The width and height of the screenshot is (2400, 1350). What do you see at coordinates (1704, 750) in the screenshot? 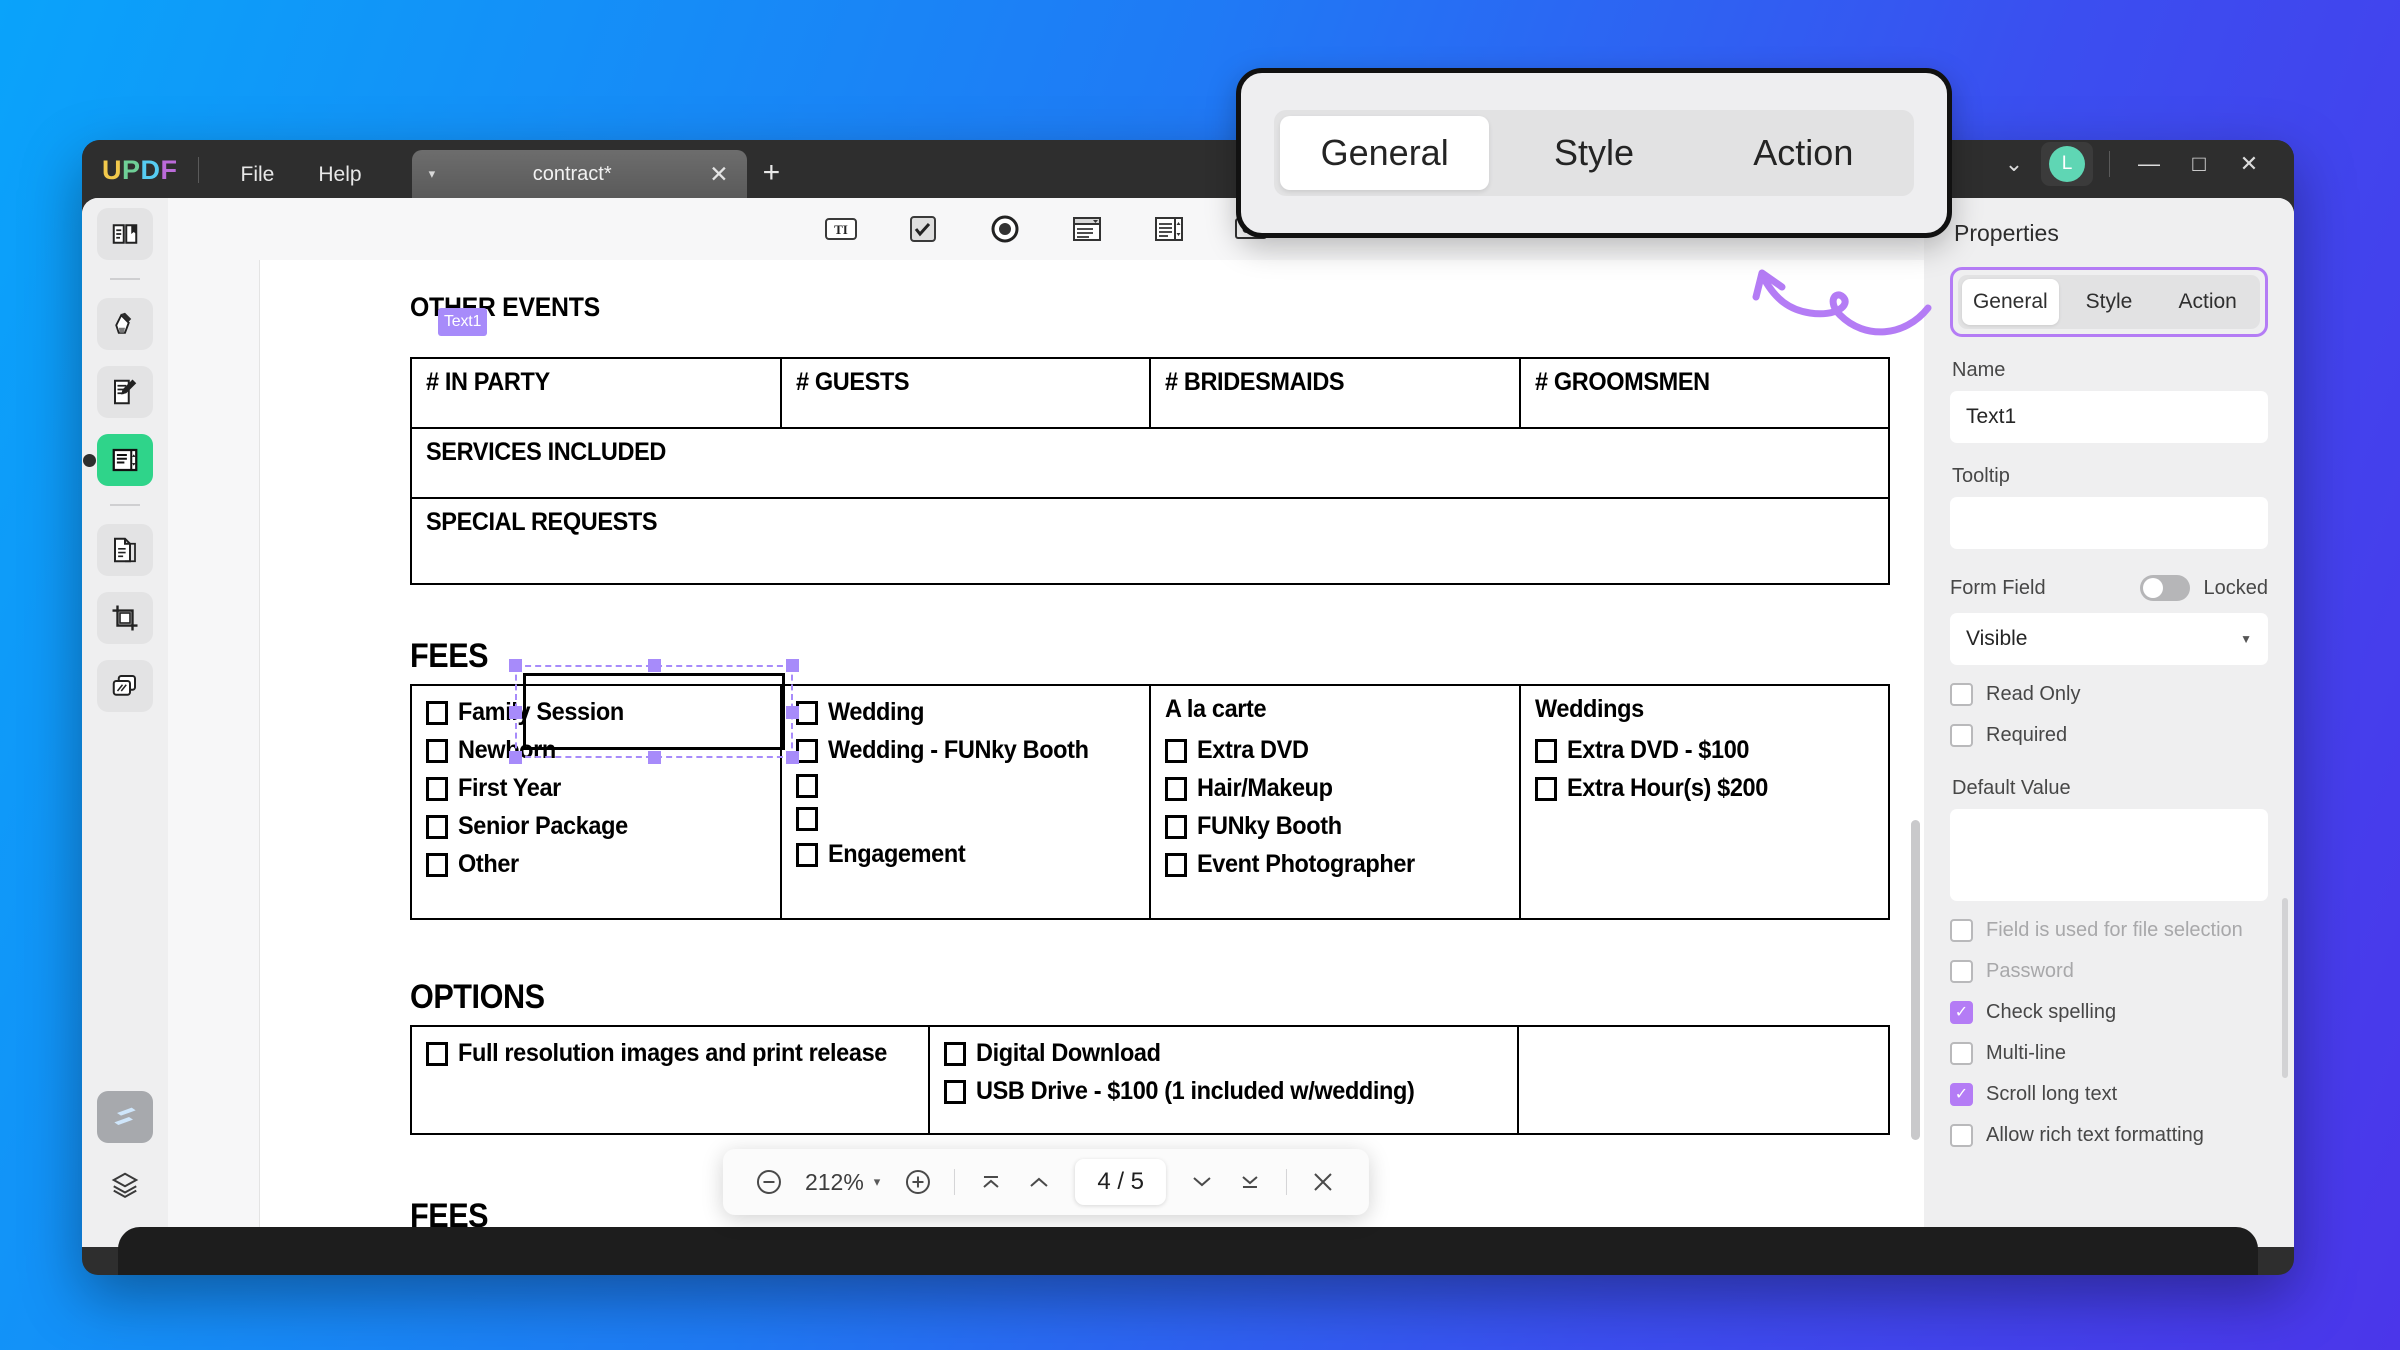
I see `list-item: Extra DVD - $100` at bounding box center [1704, 750].